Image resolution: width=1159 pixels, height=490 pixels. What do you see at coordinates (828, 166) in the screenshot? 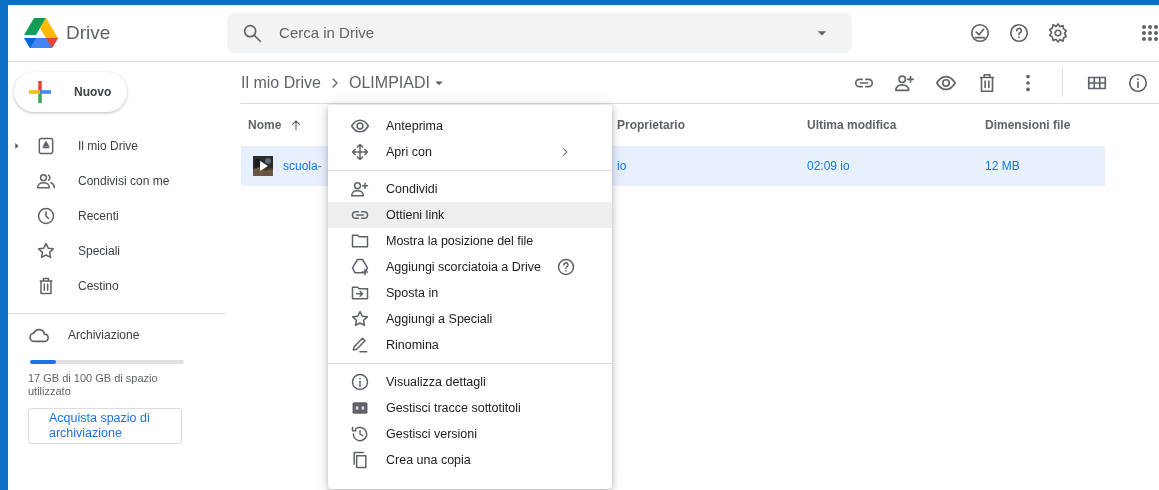
I see `table-cell: 02:09 io` at bounding box center [828, 166].